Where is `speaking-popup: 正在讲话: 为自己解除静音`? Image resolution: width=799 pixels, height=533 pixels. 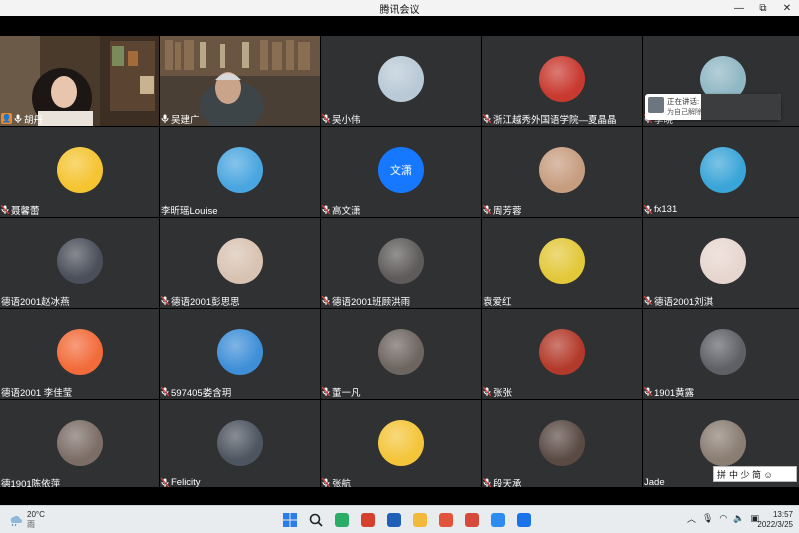
speaking-popup: 正在讲话: 为自己解除静音 is located at coordinates (713, 107).